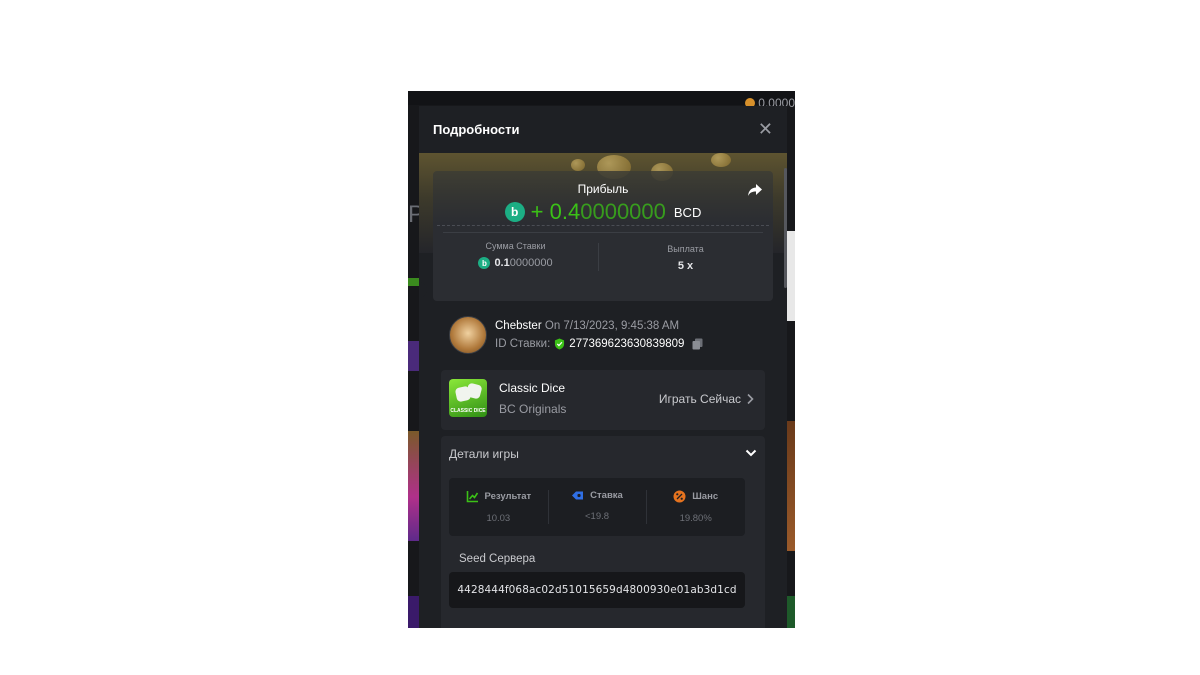 Image resolution: width=1200 pixels, height=675 pixels. Describe the element at coordinates (532, 388) in the screenshot. I see `game-name: Classic Dice` at that location.